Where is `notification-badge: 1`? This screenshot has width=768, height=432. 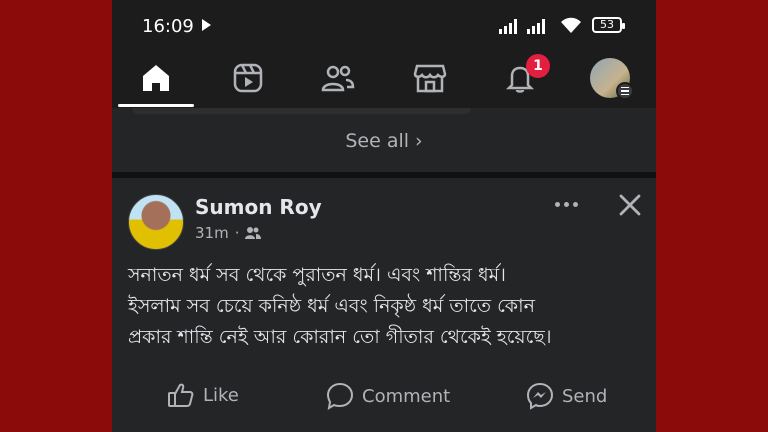 notification-badge: 1 is located at coordinates (538, 66).